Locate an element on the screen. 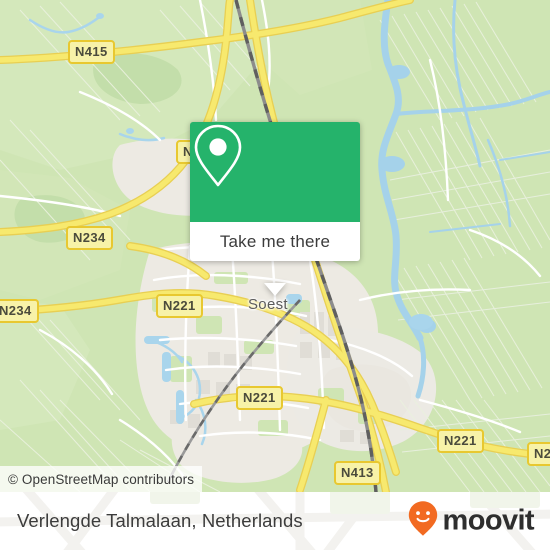  bottom-bar: Verlengde Talmalaan, Netherlands moovit is located at coordinates (275, 521).